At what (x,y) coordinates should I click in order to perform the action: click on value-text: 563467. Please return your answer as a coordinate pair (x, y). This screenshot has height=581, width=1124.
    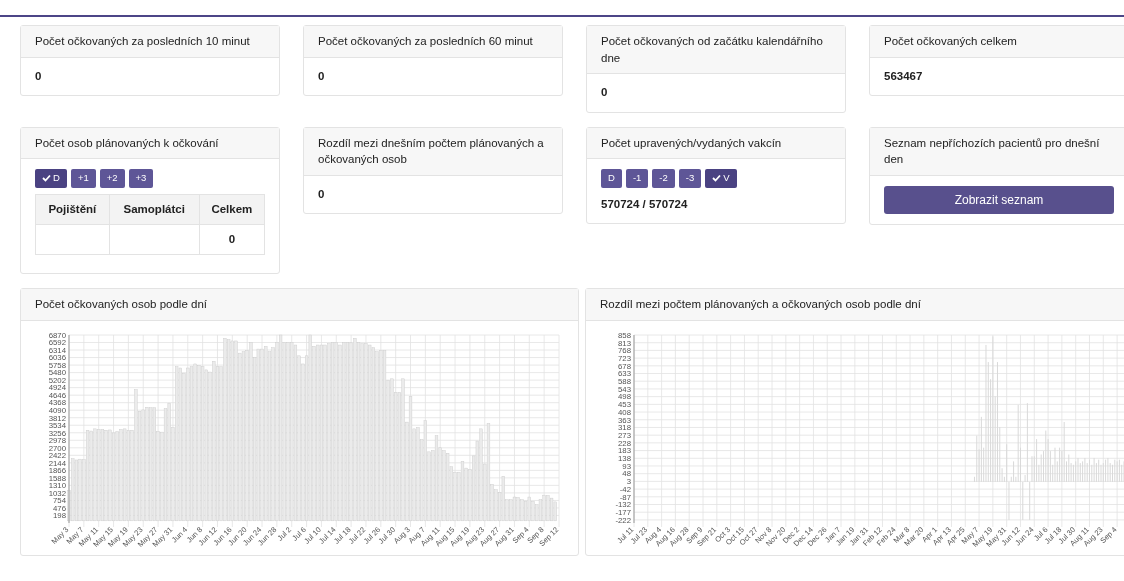
    Looking at the image, I should click on (904, 76).